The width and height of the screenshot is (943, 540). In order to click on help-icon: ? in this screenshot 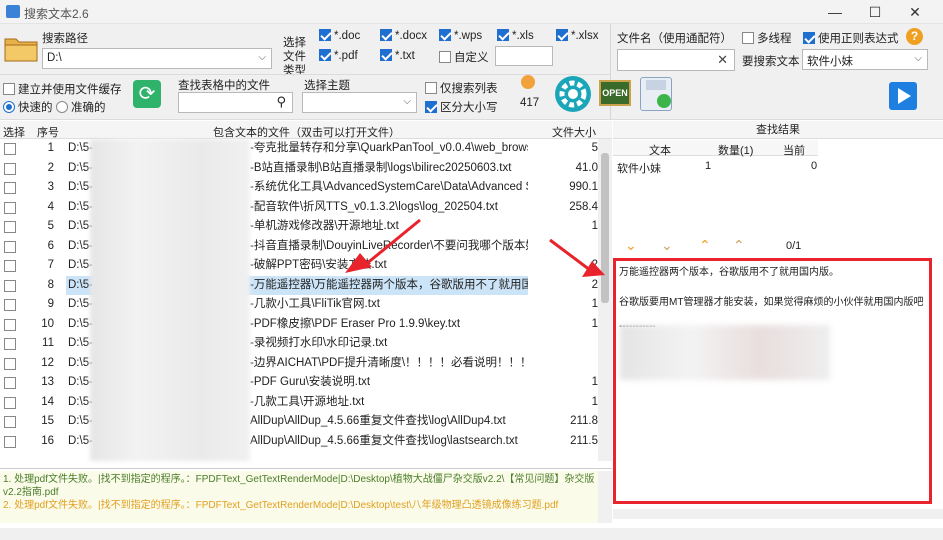, I will do `click(914, 36)`.